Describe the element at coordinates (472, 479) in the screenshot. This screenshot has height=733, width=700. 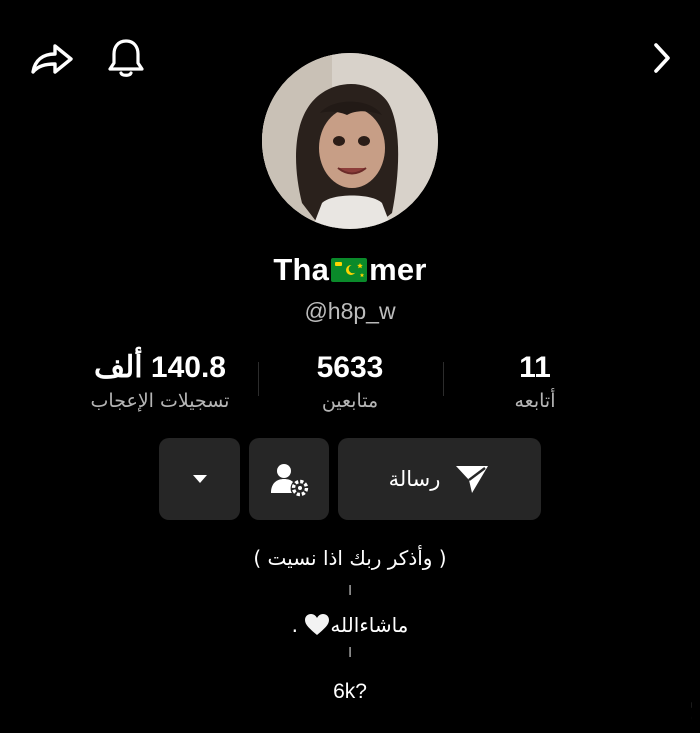
I see `send-icon` at that location.